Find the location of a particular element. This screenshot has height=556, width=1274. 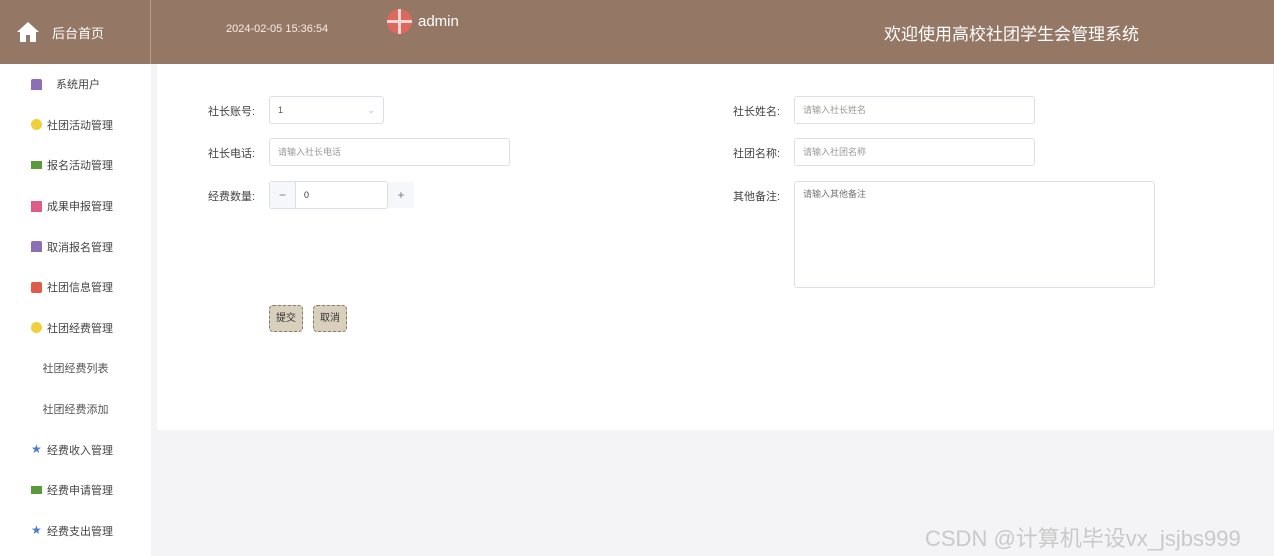

sidebar-item-label: 经费收入管理 is located at coordinates (80, 450).